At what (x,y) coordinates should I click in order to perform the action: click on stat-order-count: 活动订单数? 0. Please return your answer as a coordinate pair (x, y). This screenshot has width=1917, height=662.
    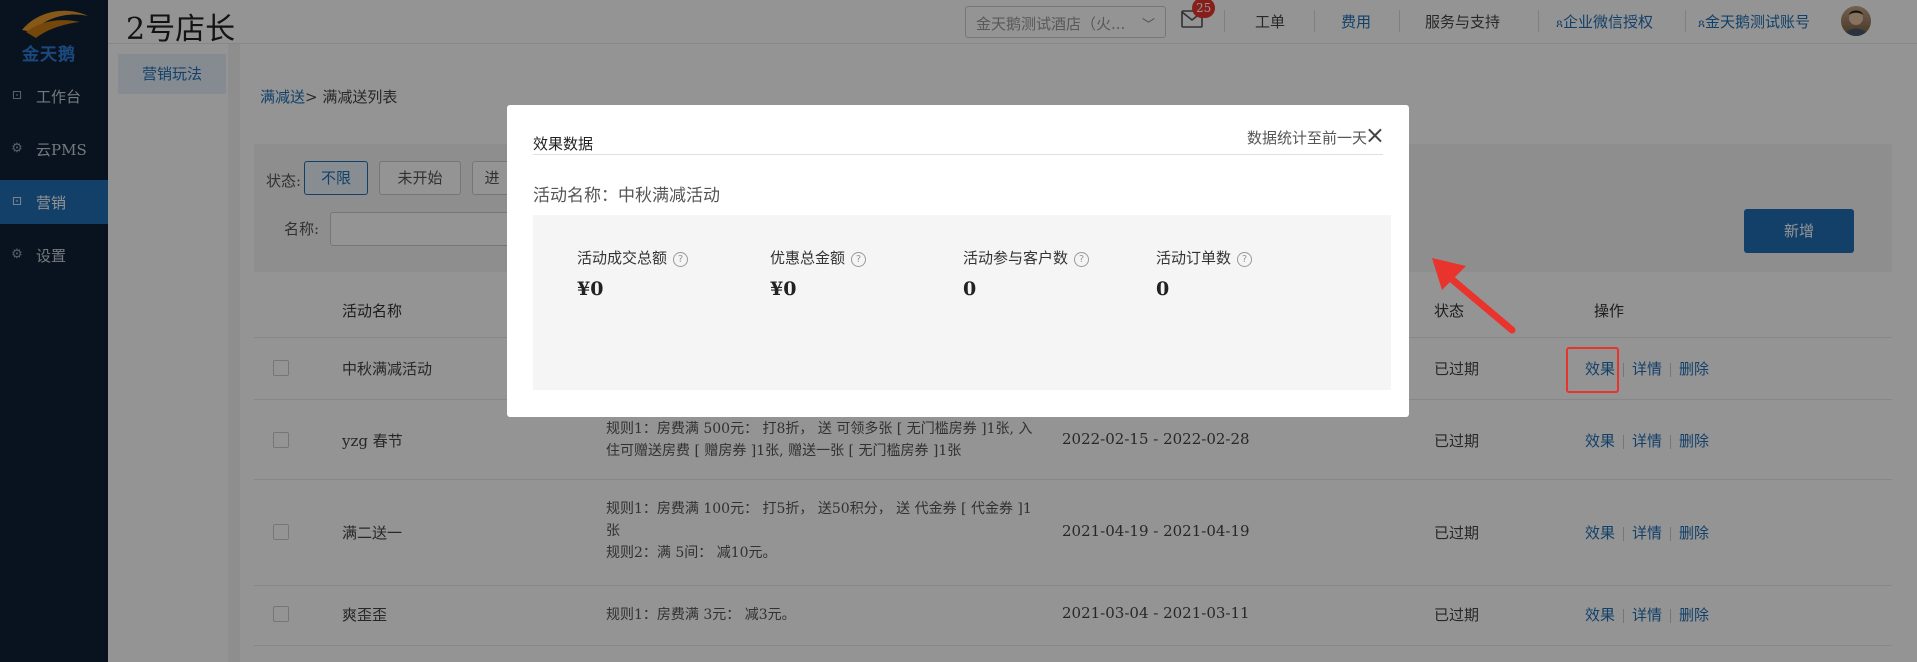
    Looking at the image, I should click on (1204, 273).